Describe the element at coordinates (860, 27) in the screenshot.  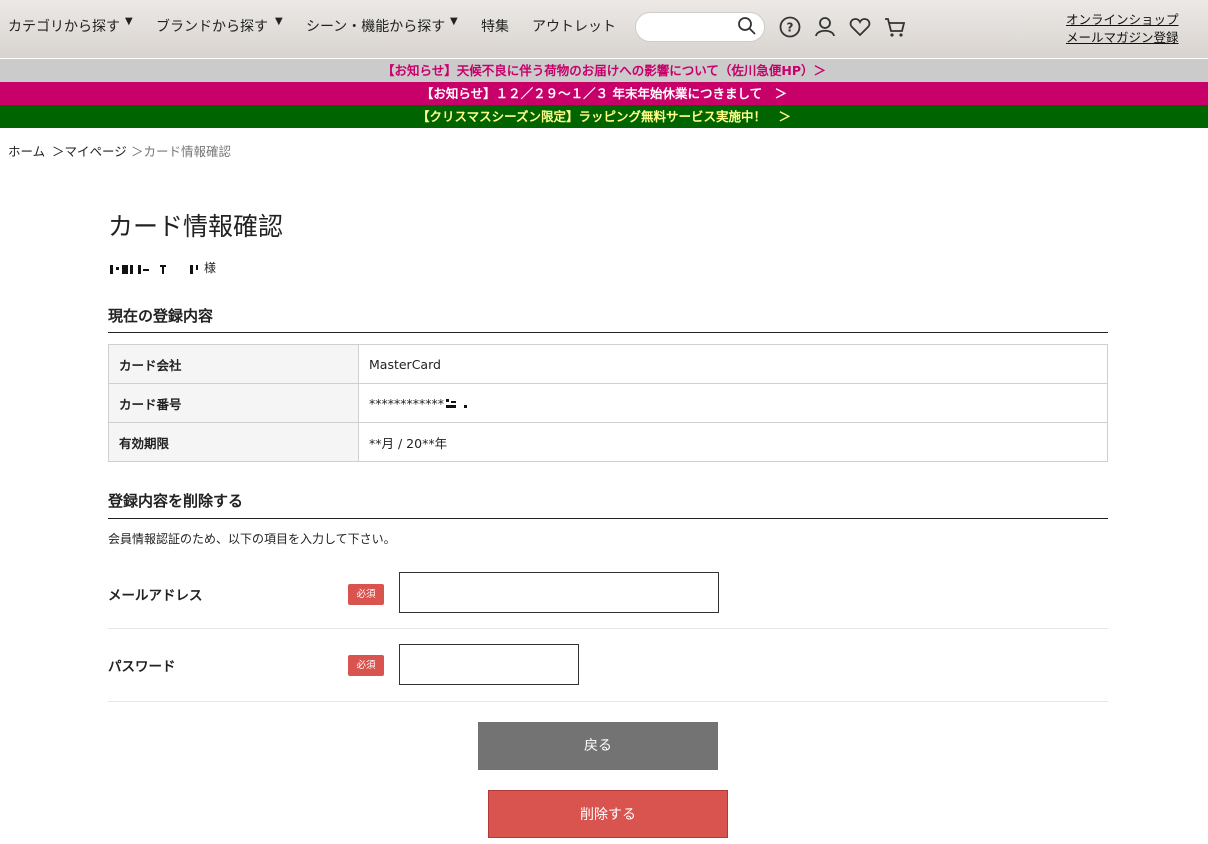
I see `heart-icon` at that location.